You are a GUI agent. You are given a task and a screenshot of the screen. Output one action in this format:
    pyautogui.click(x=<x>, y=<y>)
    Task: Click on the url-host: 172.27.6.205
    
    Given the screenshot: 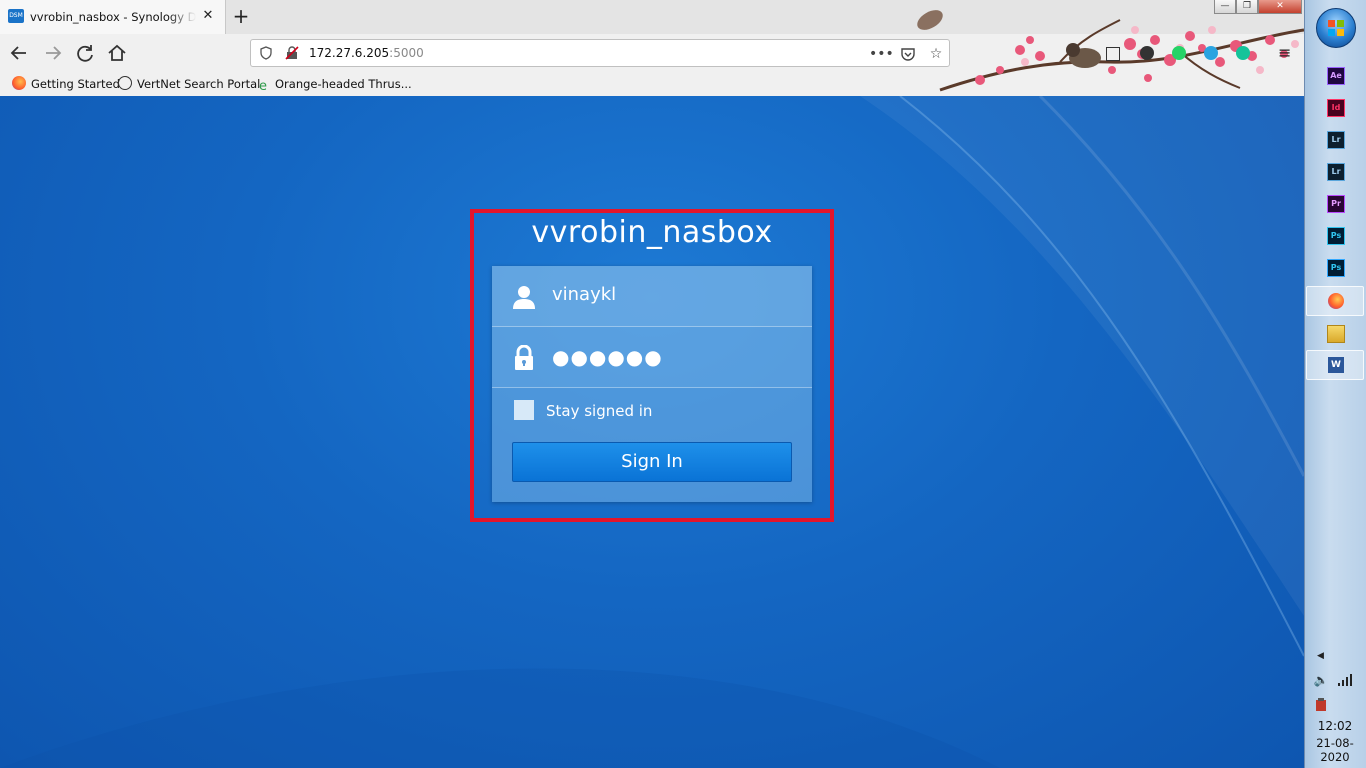 What is the action you would take?
    pyautogui.click(x=349, y=53)
    